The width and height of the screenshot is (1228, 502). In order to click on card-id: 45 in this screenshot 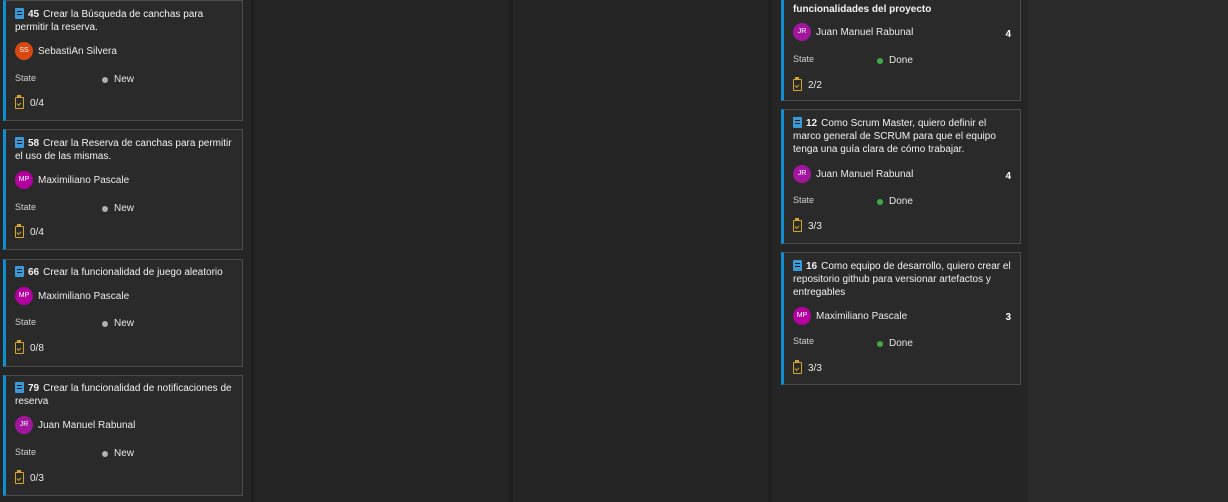, I will do `click(34, 14)`.